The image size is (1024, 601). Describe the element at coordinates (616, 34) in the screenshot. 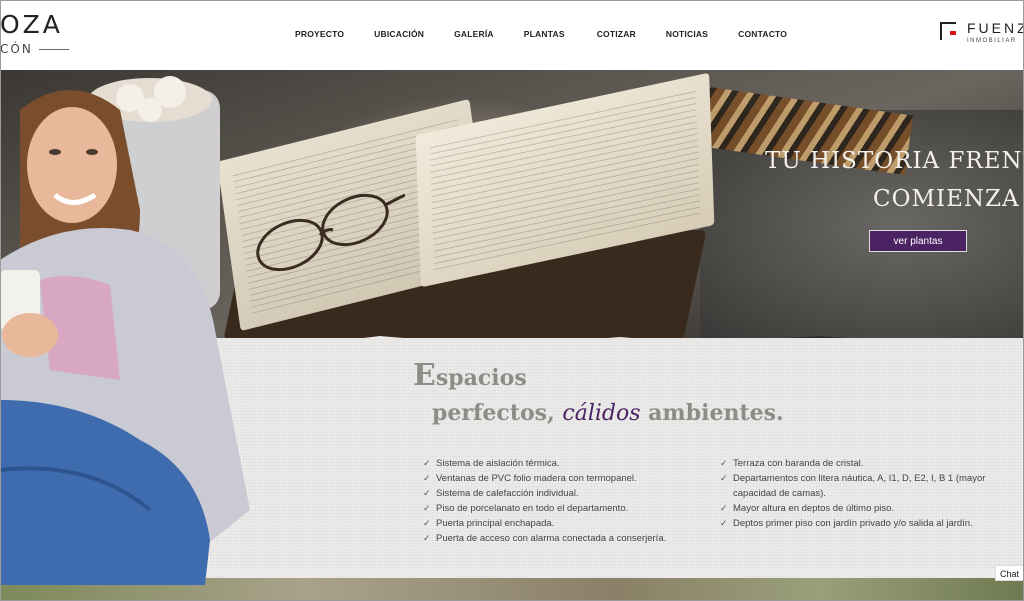

I see `nav-cotizar: COTIZAR` at that location.